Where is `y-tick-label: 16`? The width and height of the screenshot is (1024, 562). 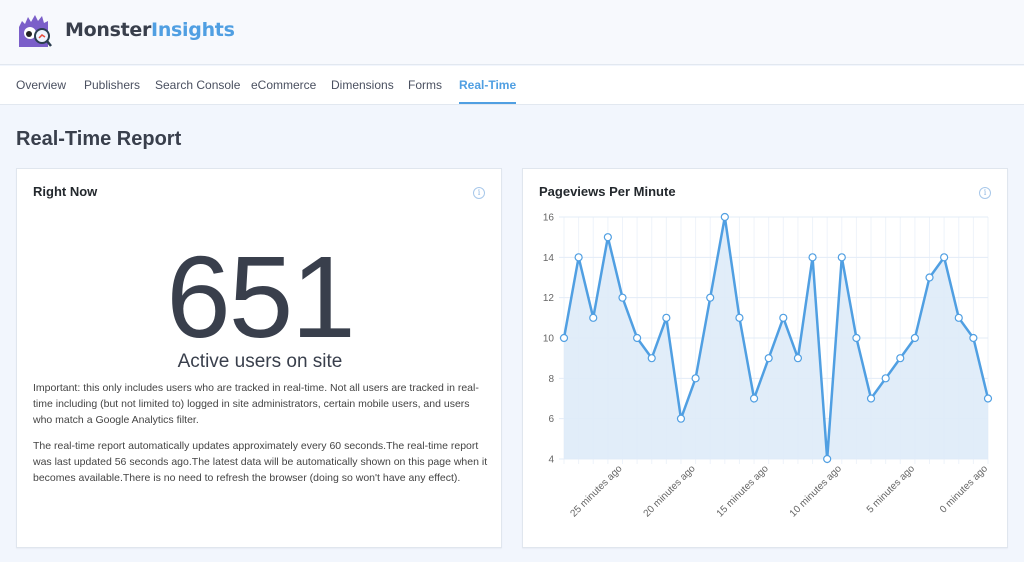
y-tick-label: 16 is located at coordinates (549, 218).